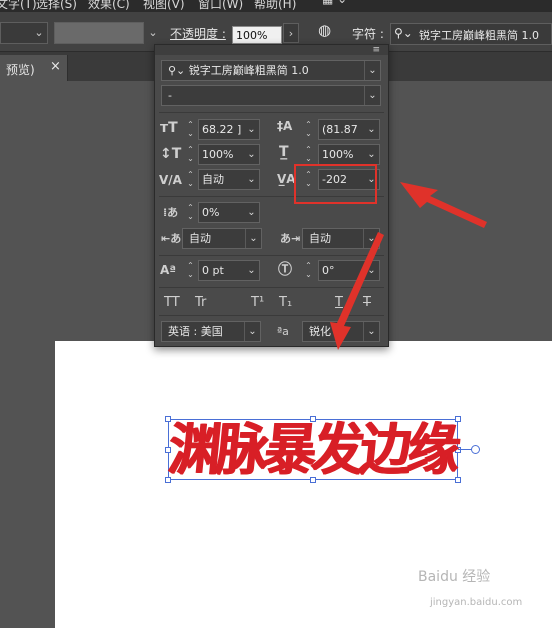 The width and height of the screenshot is (552, 628). I want to click on baidu-watermark: Baidu 经验, so click(454, 577).